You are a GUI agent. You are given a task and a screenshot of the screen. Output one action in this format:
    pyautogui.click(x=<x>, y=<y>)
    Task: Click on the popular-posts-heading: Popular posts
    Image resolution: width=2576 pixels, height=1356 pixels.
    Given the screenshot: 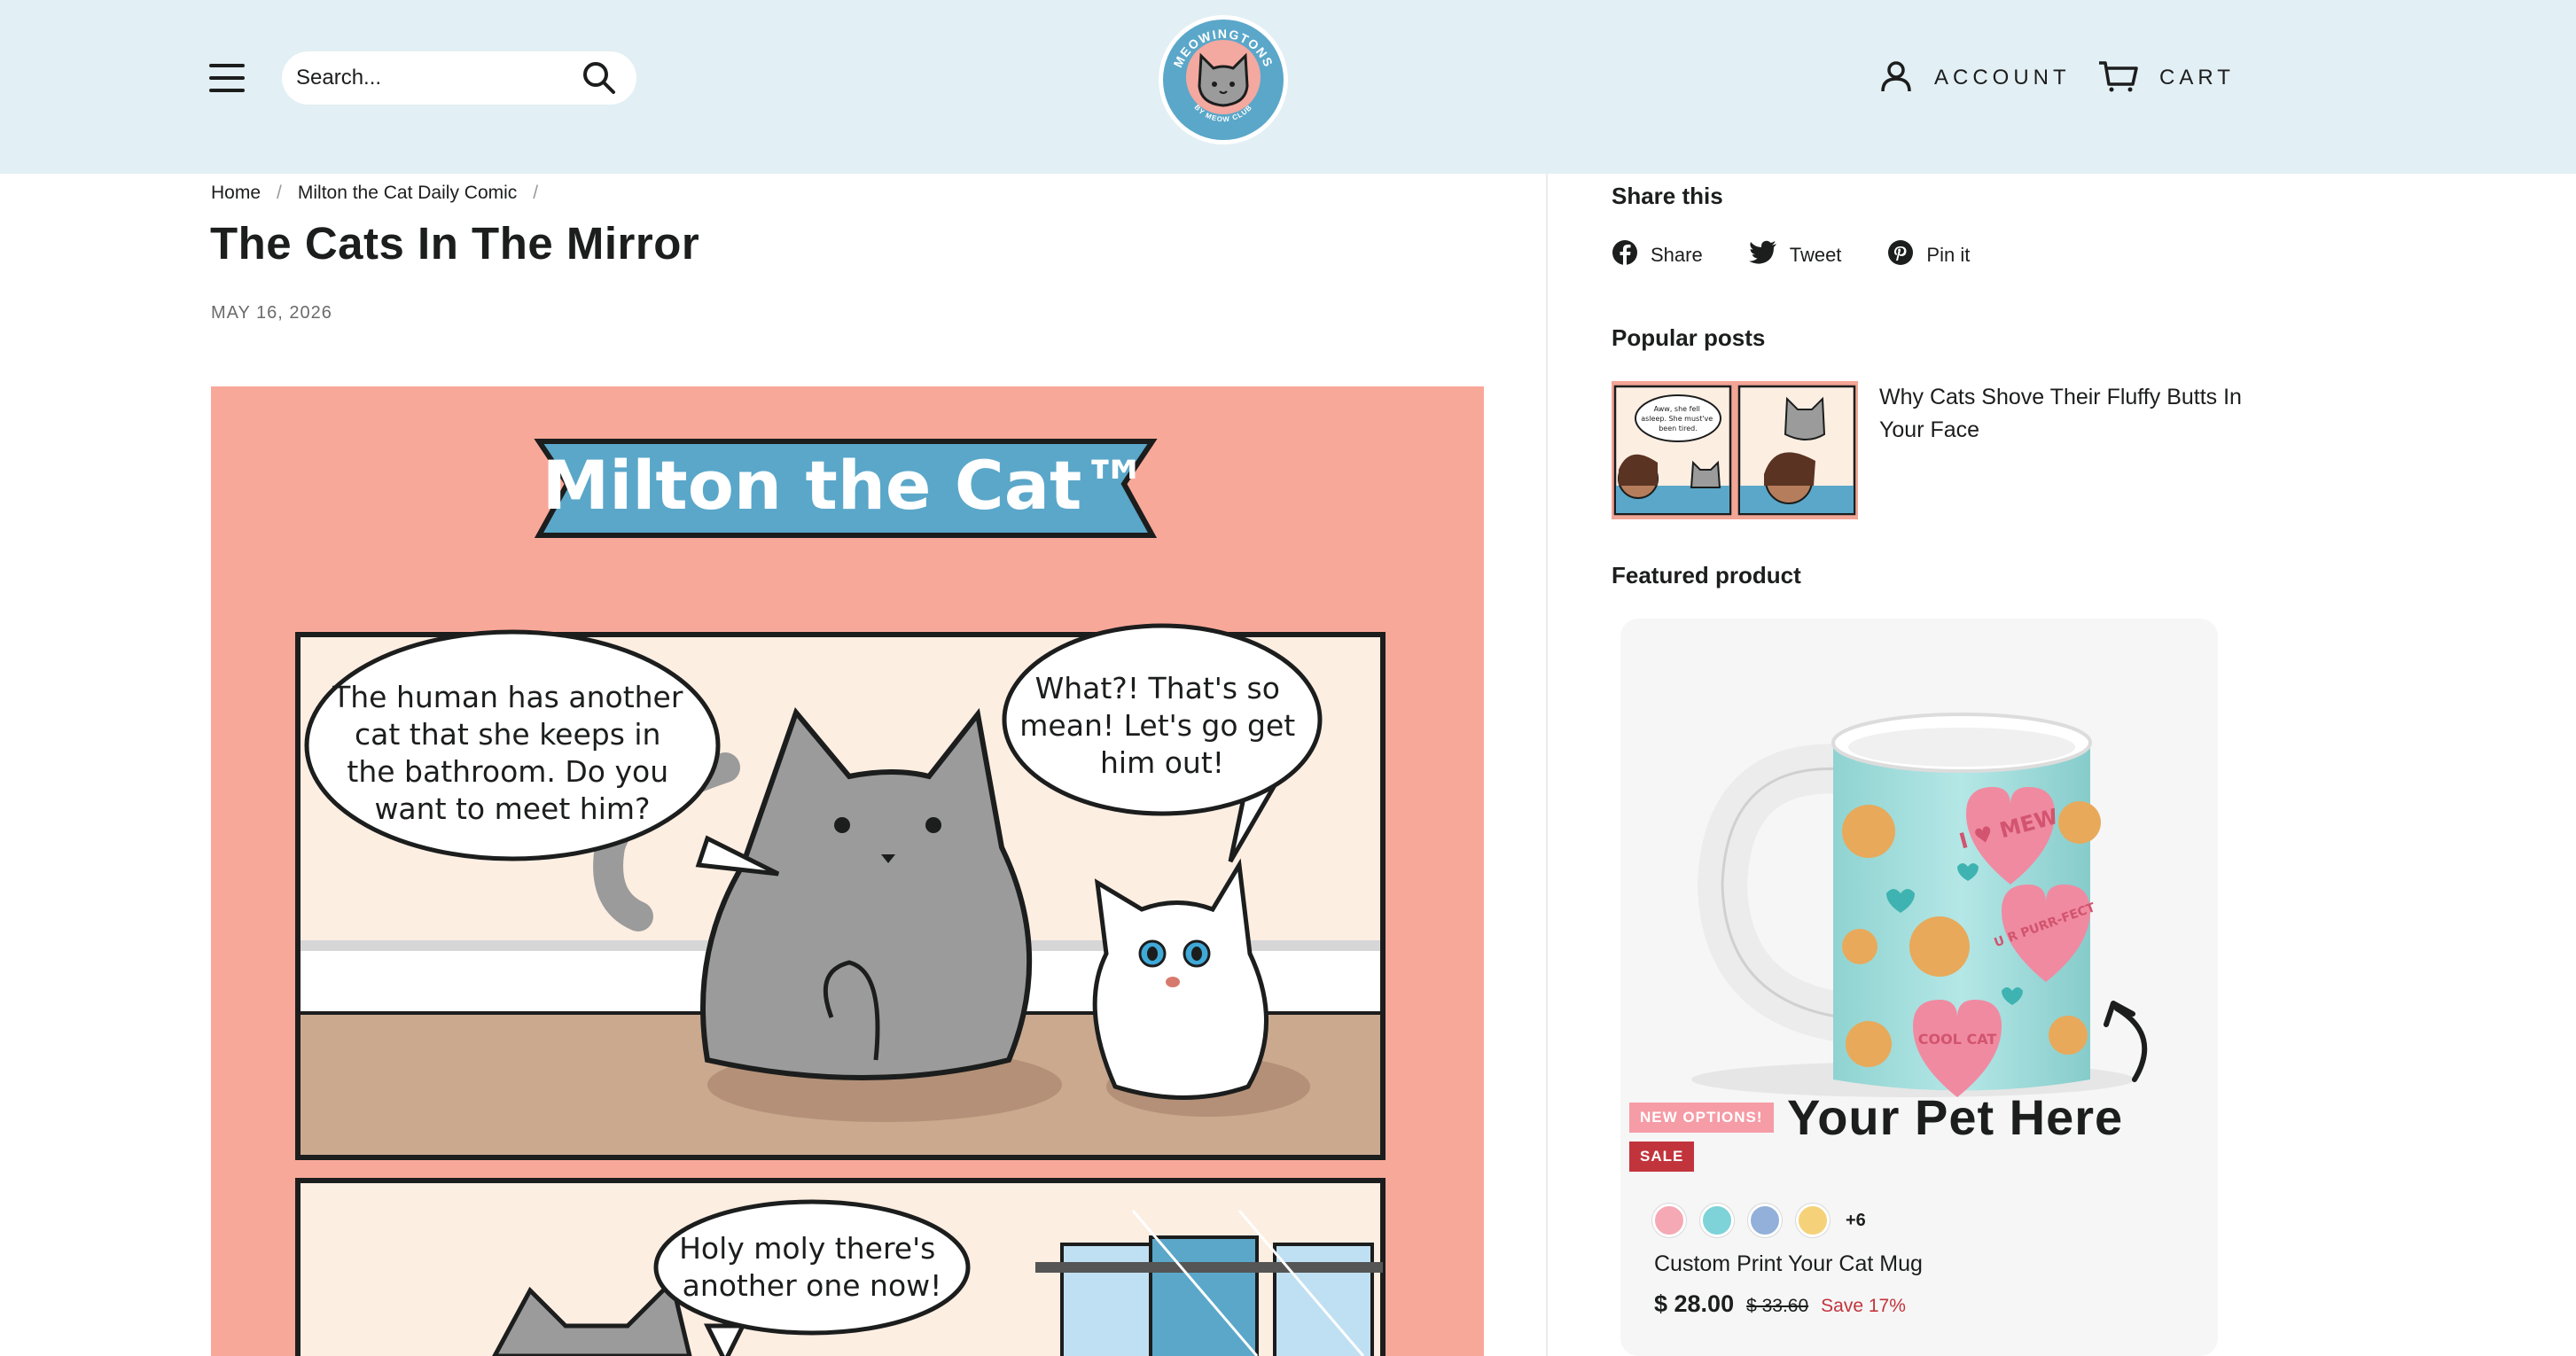 What is the action you would take?
    pyautogui.click(x=1689, y=337)
    